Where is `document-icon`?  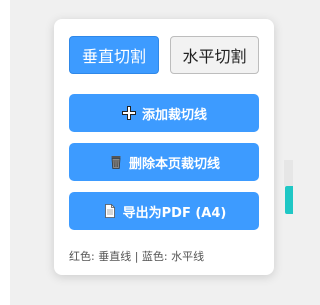 document-icon is located at coordinates (110, 211).